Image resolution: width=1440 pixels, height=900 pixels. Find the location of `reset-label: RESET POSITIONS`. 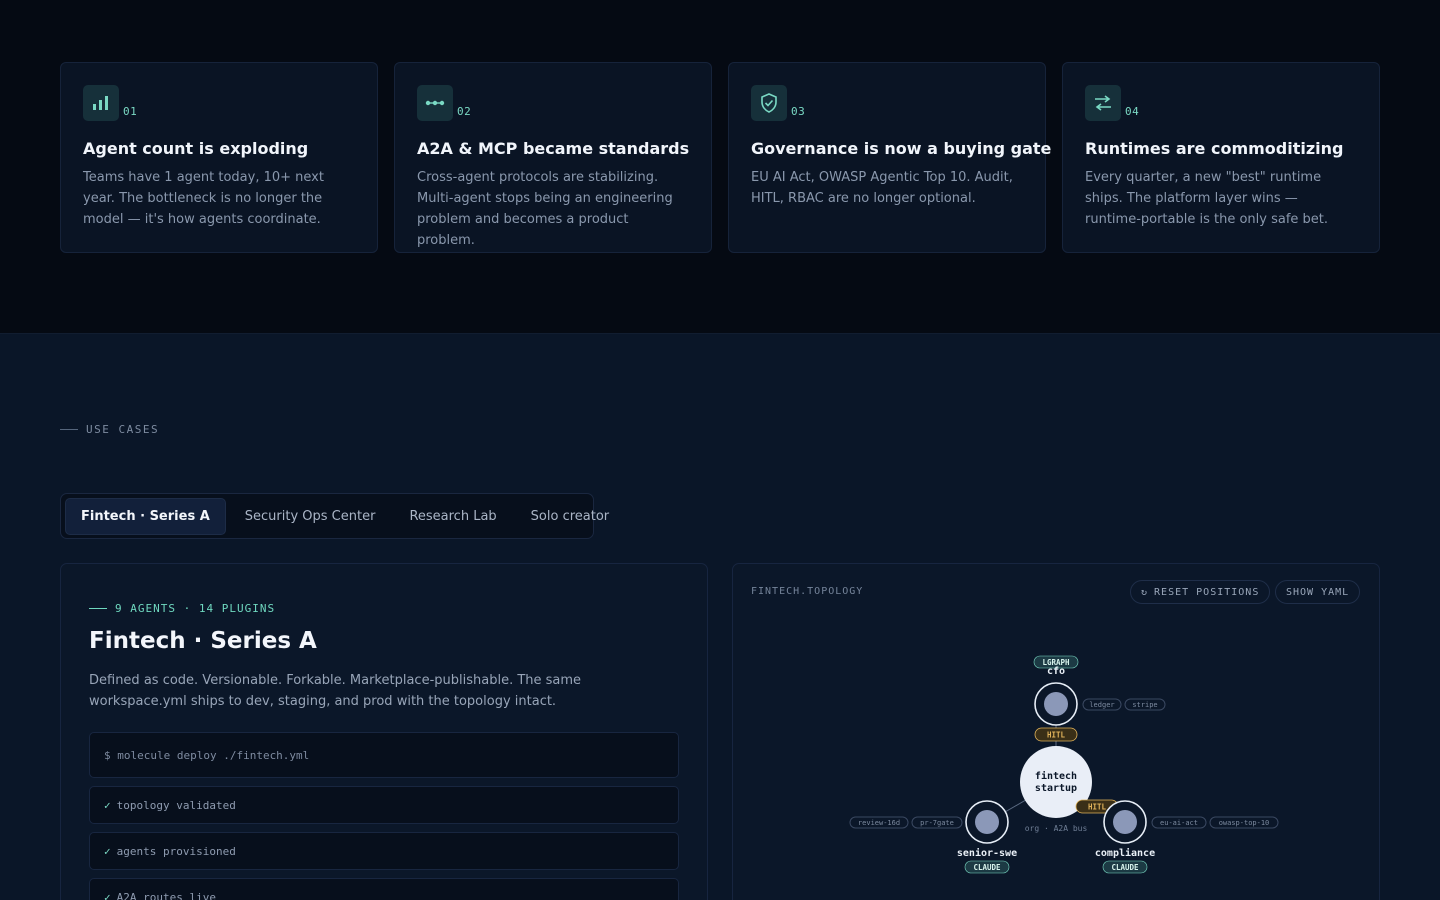

reset-label: RESET POSITIONS is located at coordinates (1207, 592).